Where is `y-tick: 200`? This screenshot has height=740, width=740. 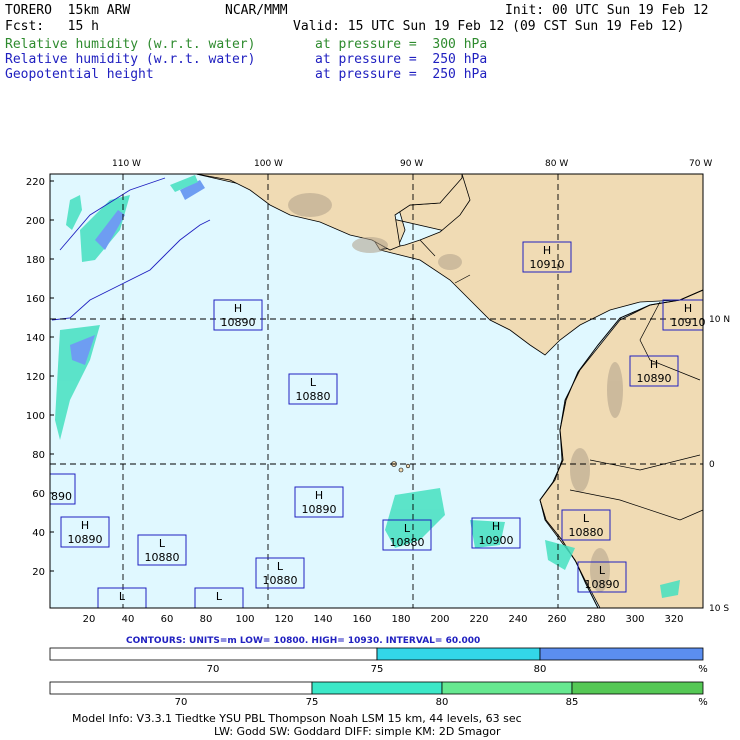
y-tick: 200 is located at coordinates (35, 221).